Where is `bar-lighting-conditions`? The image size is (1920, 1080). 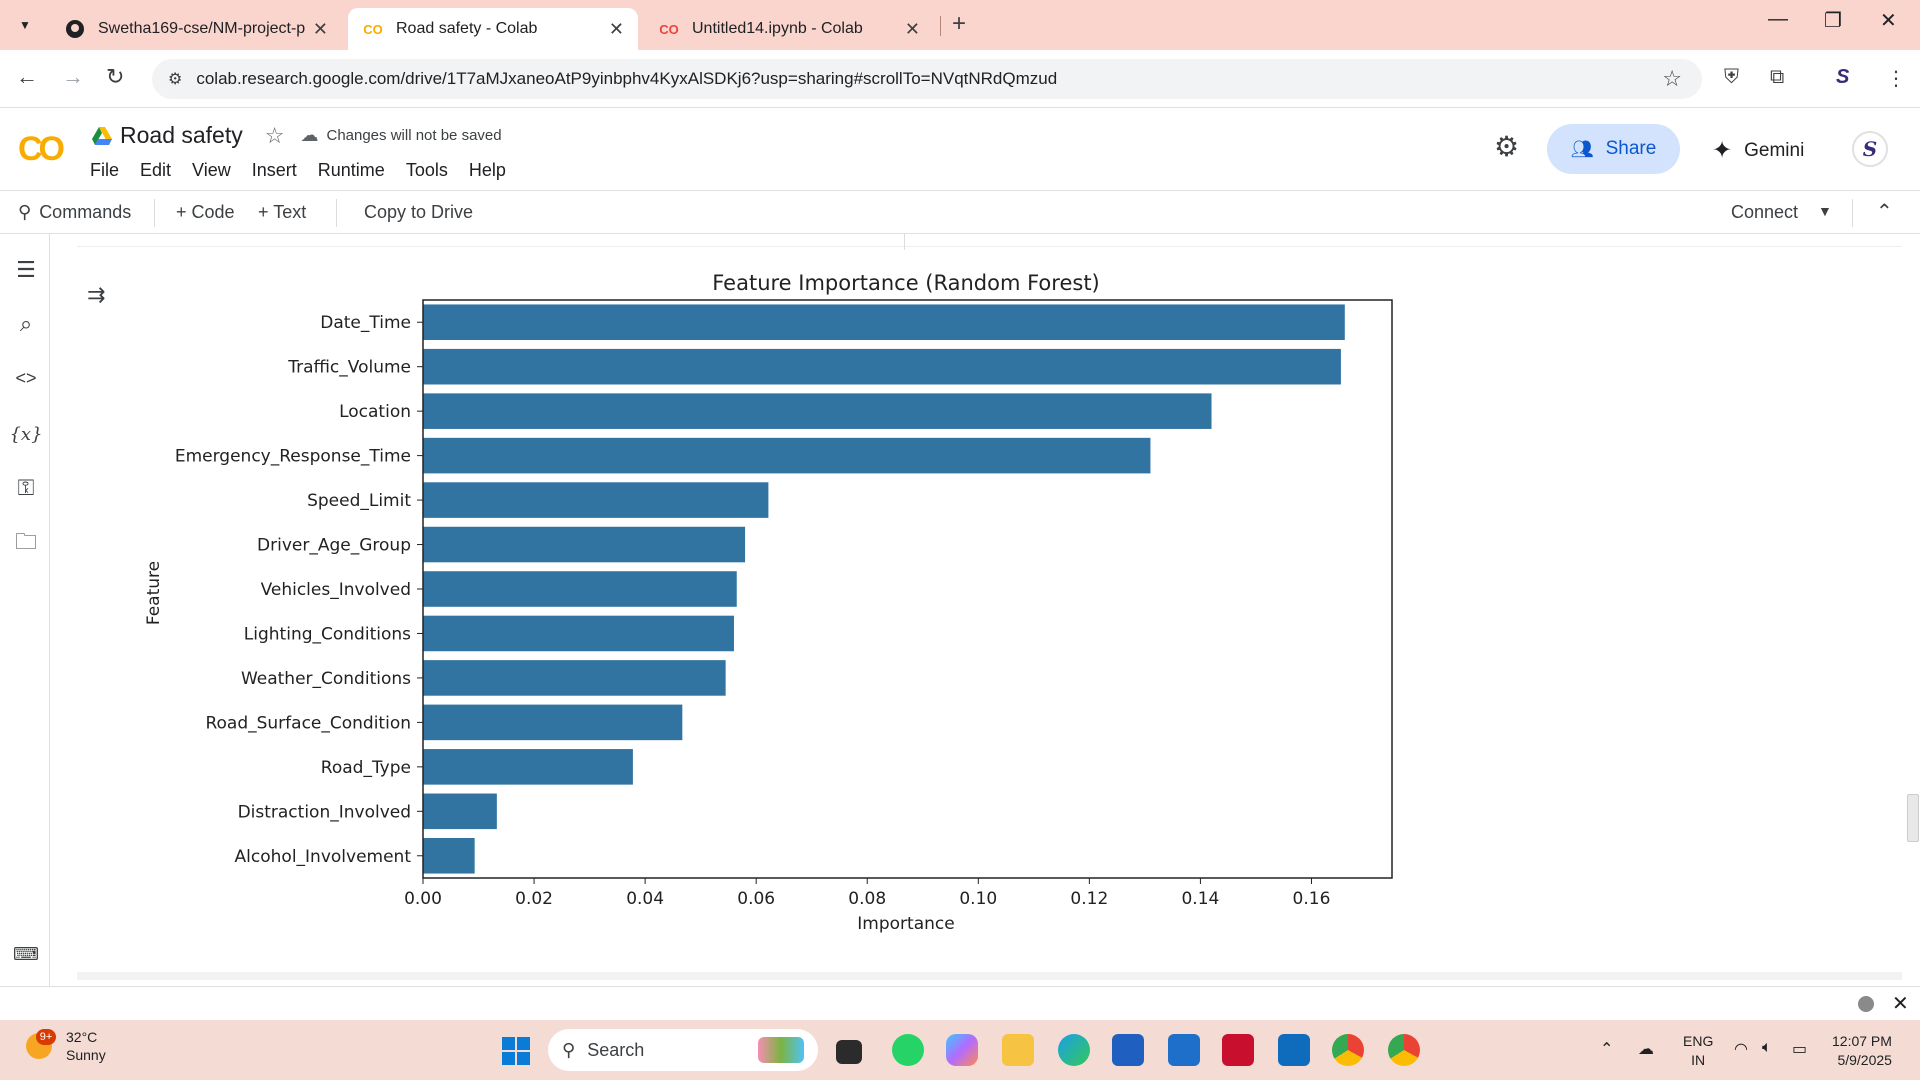
bar-lighting-conditions is located at coordinates (578, 633).